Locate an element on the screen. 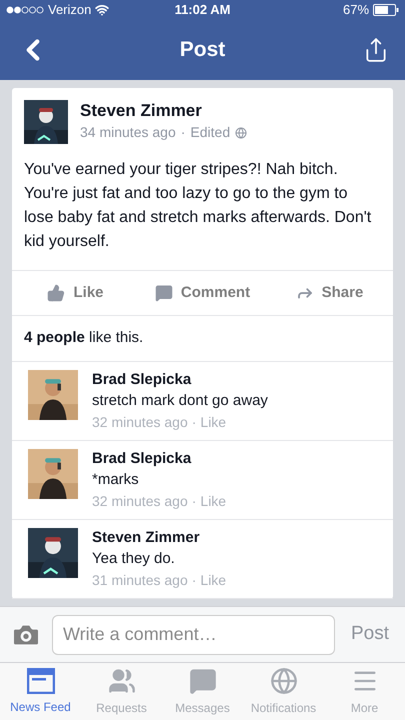  tab: More is located at coordinates (364, 691).